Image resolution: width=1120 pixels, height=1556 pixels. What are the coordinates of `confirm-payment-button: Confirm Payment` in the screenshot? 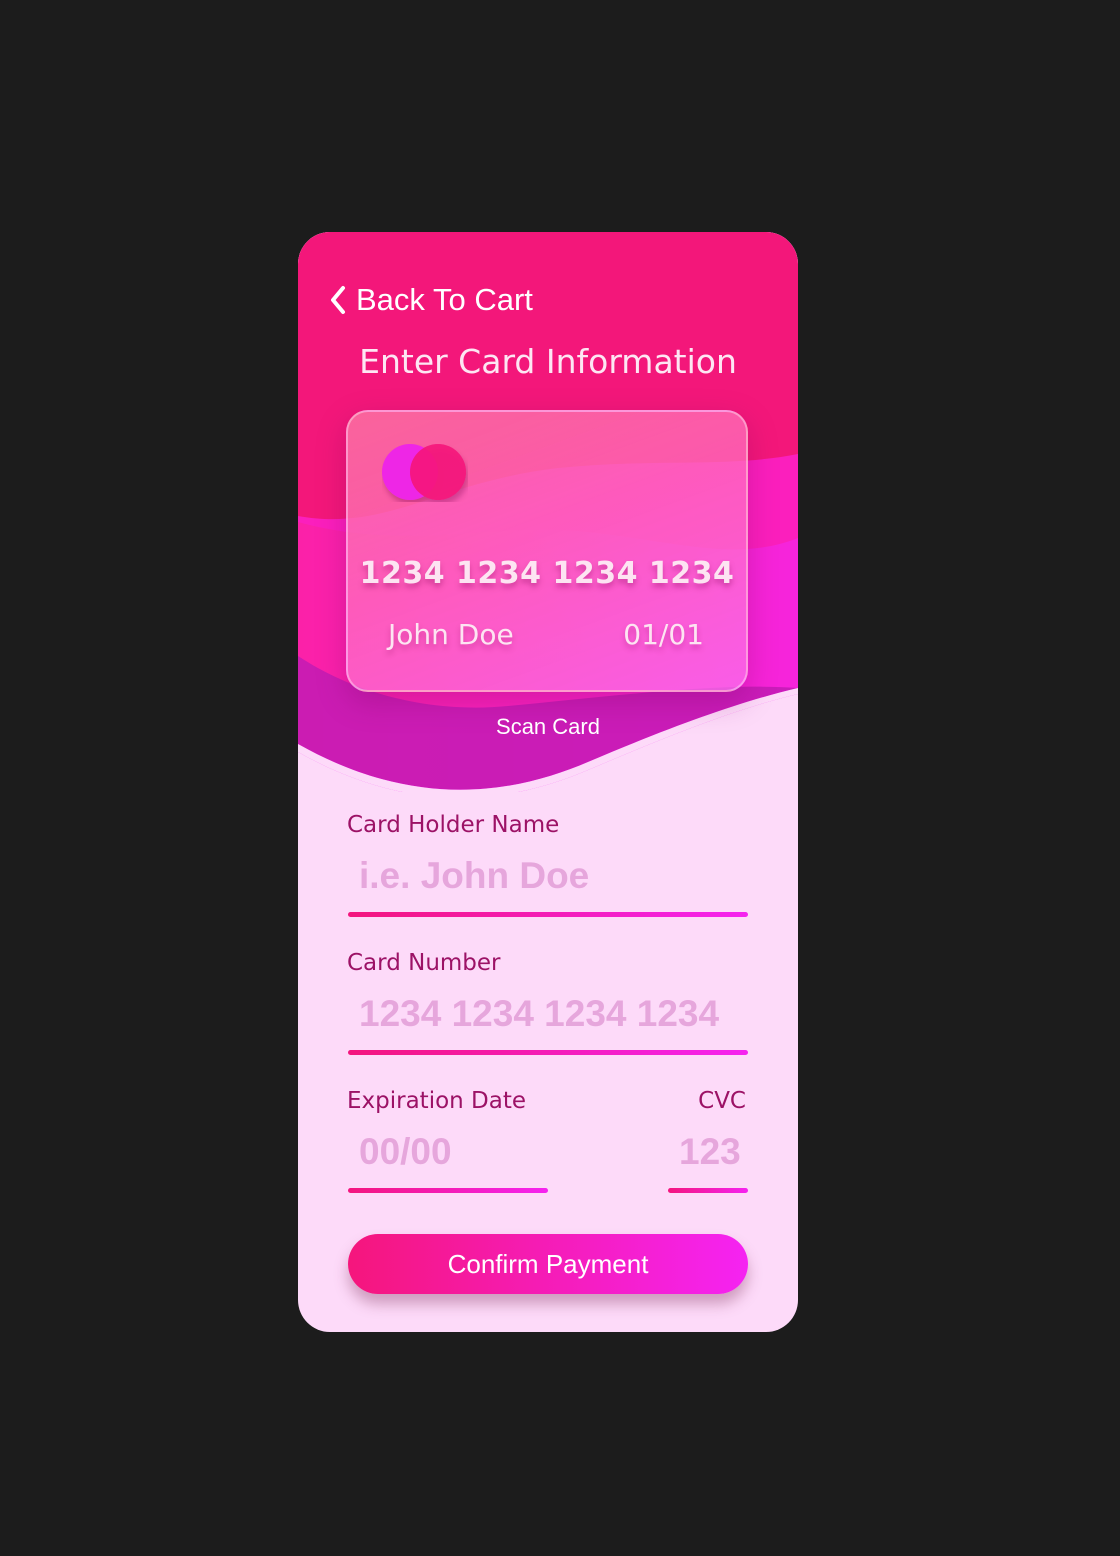 It's located at (548, 1264).